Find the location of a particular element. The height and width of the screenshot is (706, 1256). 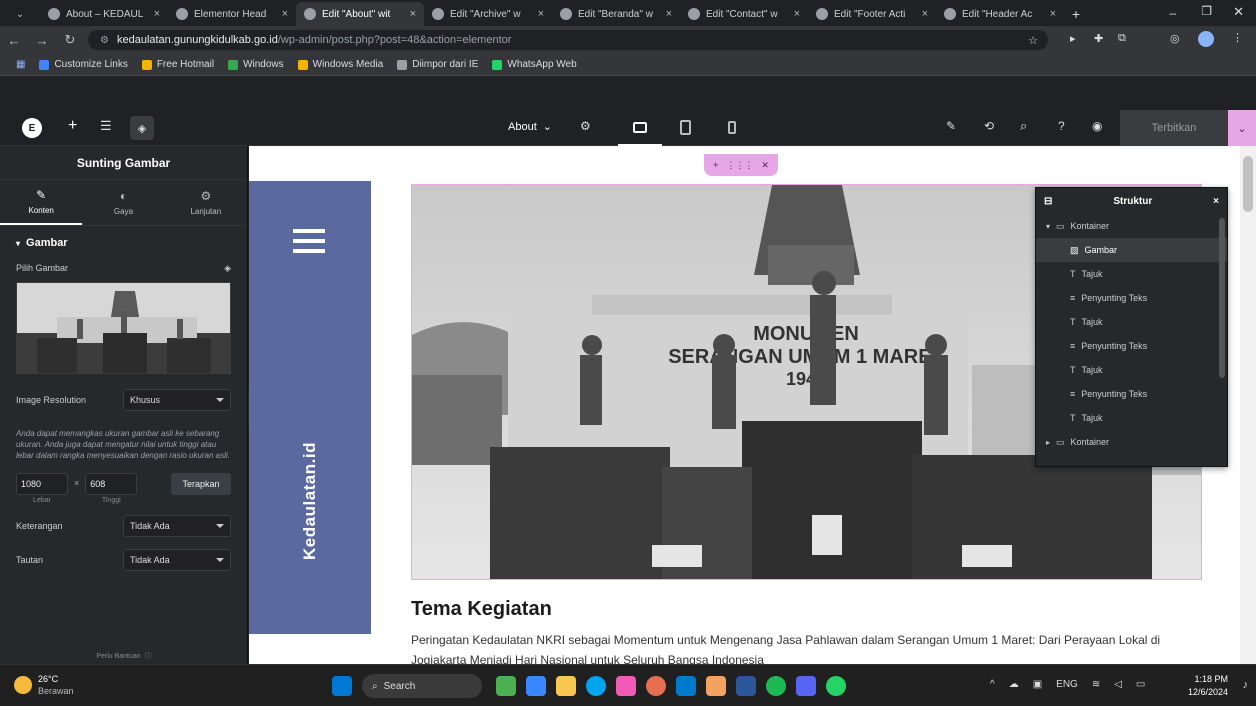

weather-widget: 26°C Berawan is located at coordinates (44, 685).